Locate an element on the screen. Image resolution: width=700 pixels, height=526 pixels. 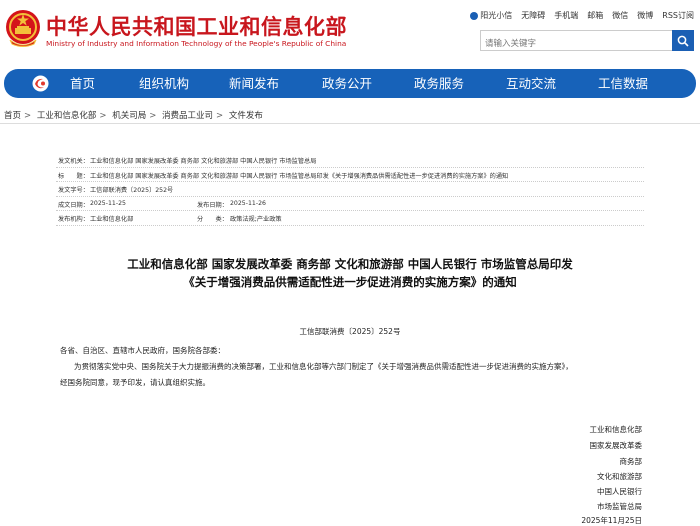
breadcrumb-ministry: 工业和信息化部 is located at coordinates (67, 116).